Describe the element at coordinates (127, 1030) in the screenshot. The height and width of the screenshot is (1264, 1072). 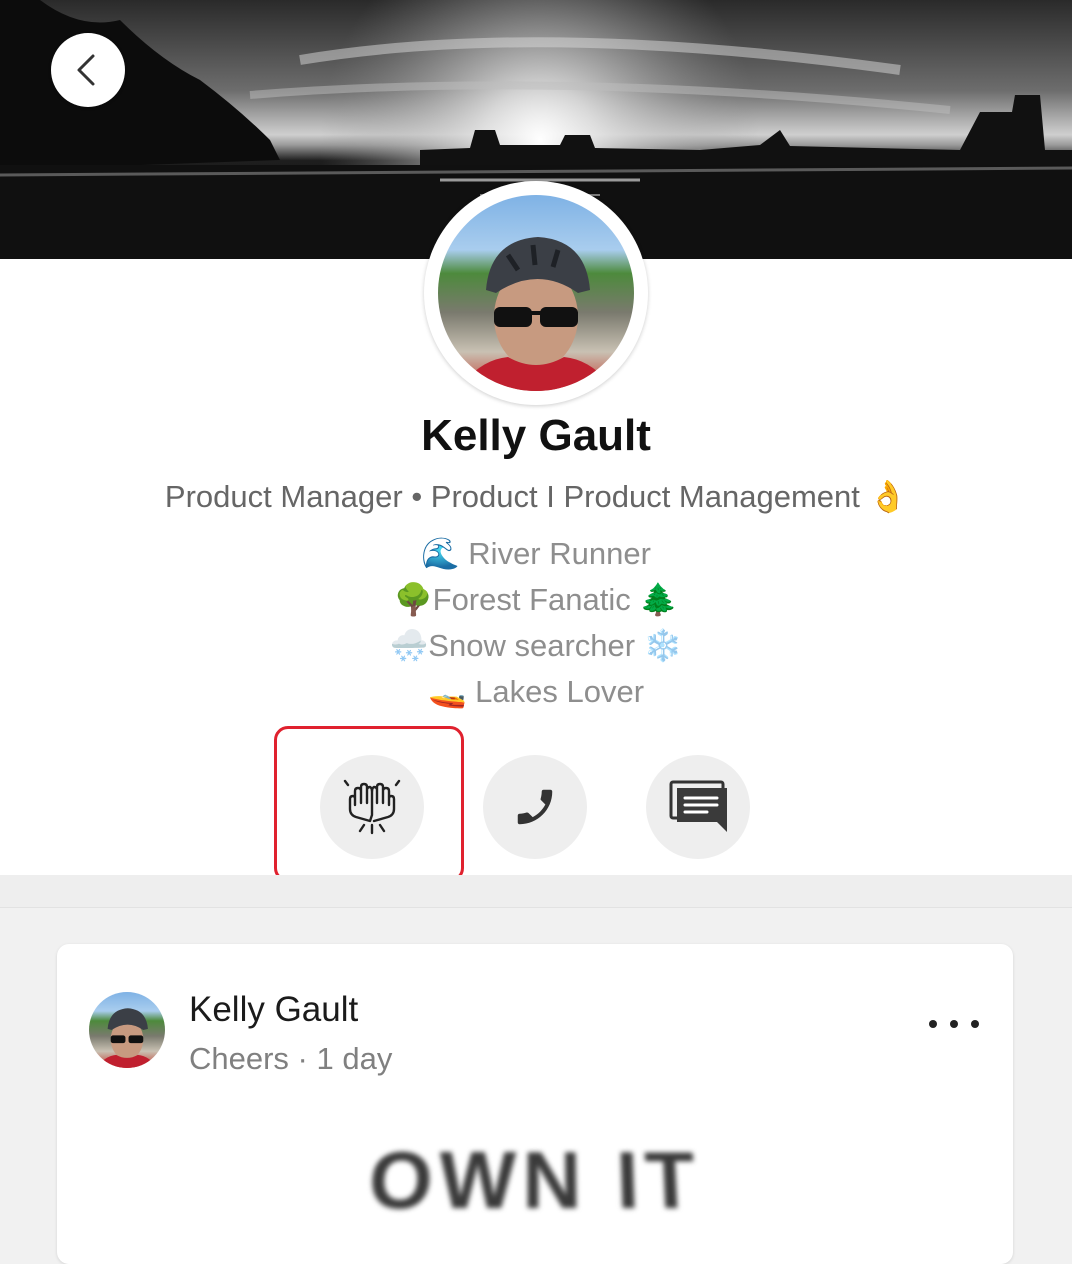
I see `post-author-avatar` at that location.